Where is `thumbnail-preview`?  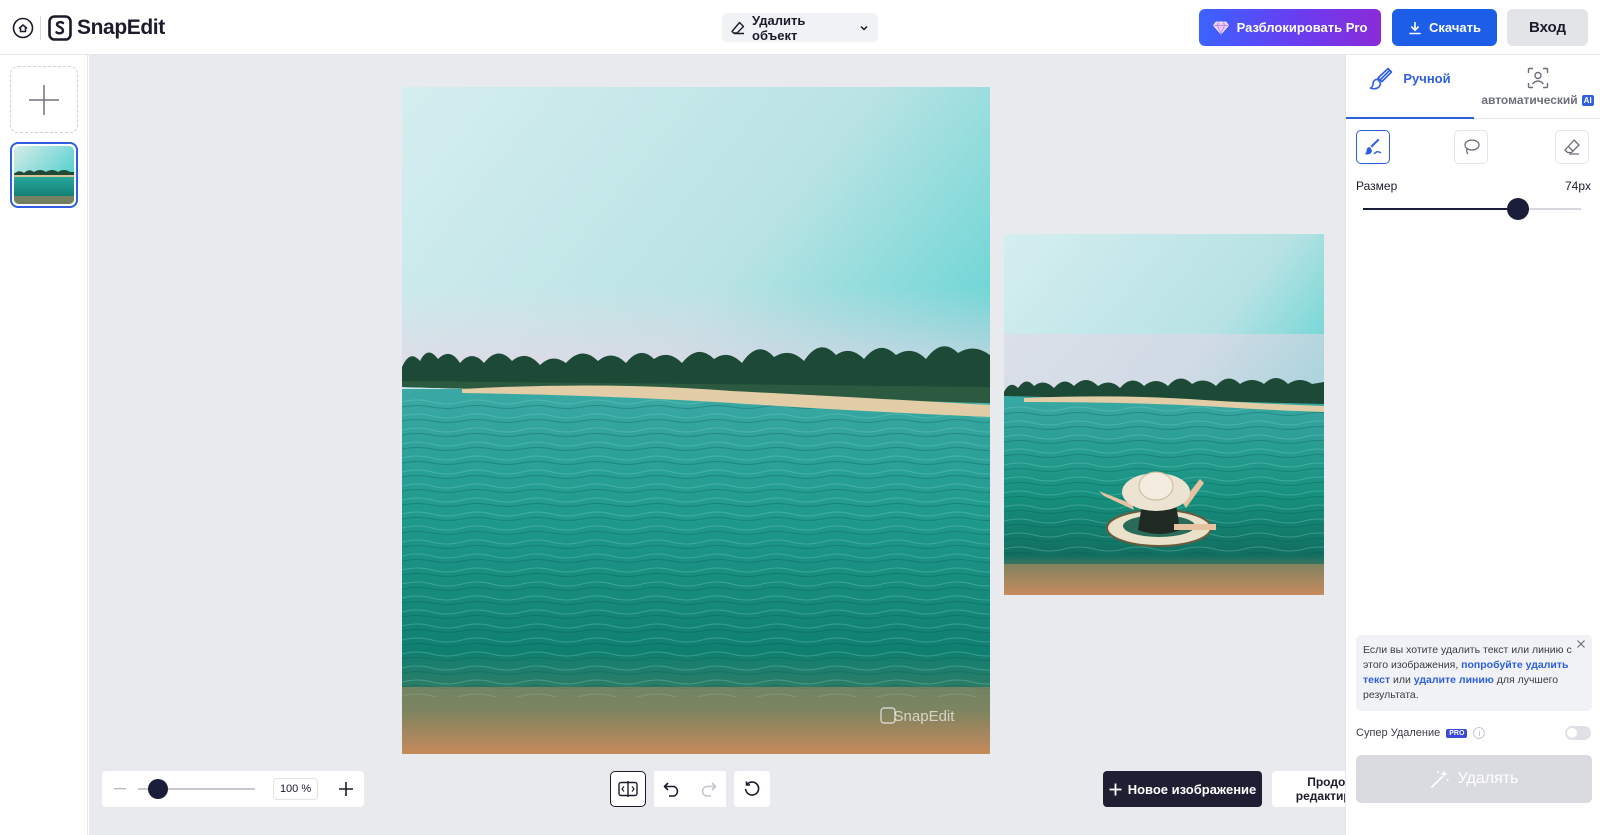 thumbnail-preview is located at coordinates (44, 175).